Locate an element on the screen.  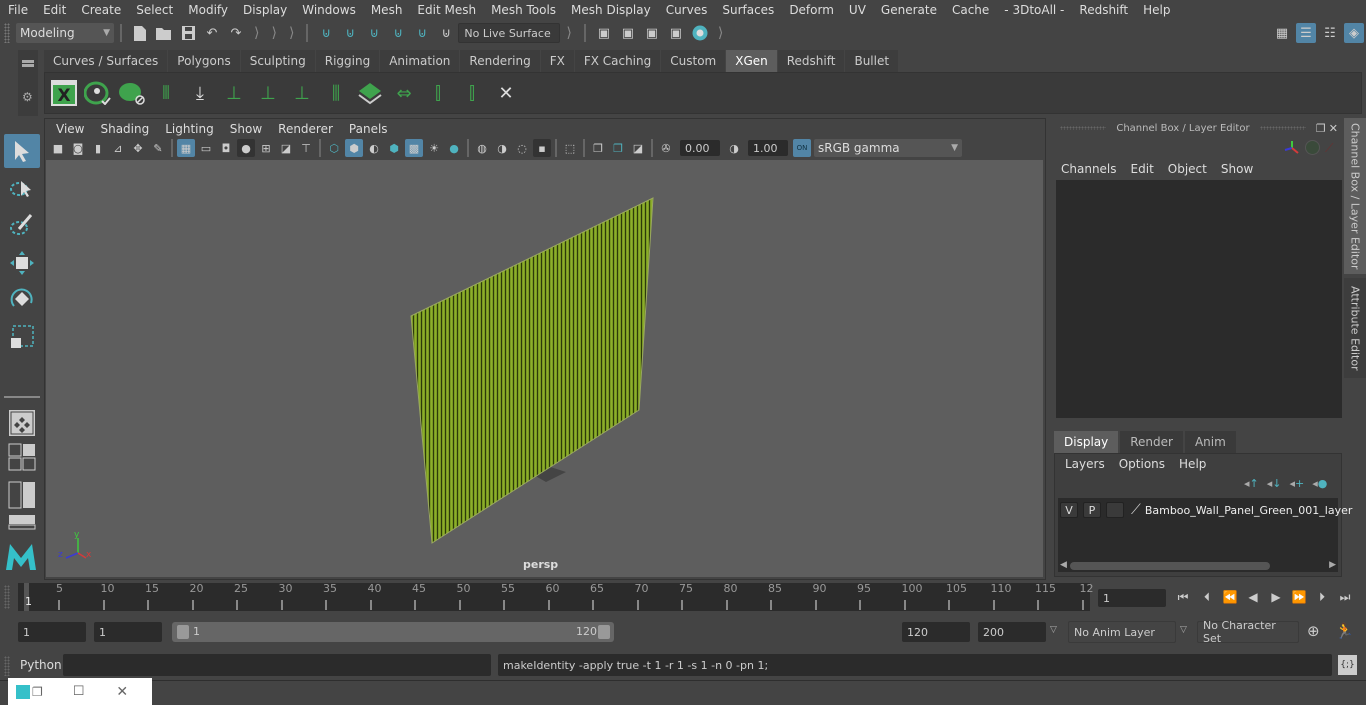
xray-active-components-icon: ❐ is located at coordinates (618, 148).